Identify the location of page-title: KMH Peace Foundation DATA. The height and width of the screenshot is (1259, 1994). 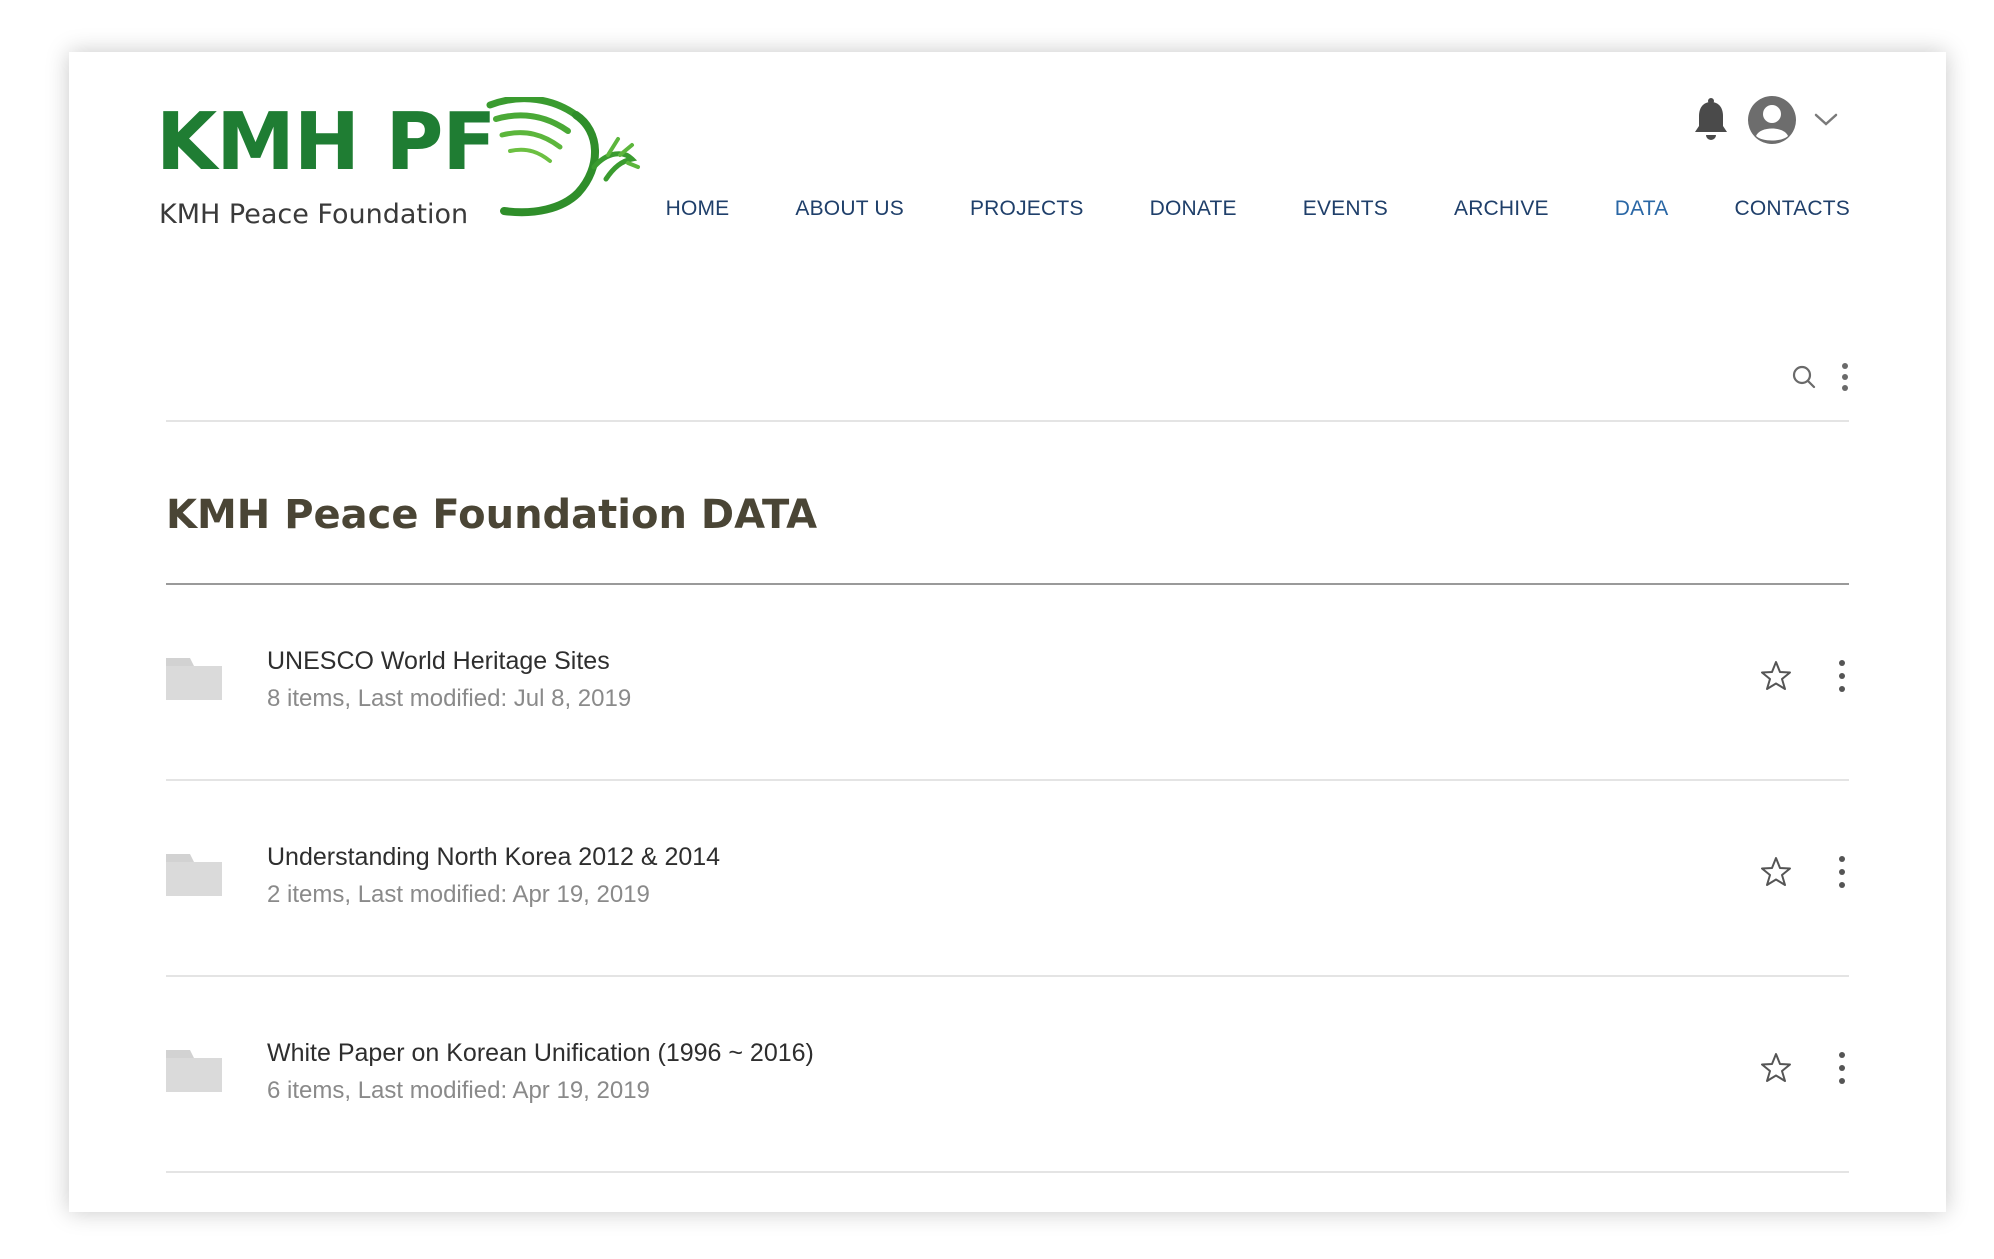
(492, 515).